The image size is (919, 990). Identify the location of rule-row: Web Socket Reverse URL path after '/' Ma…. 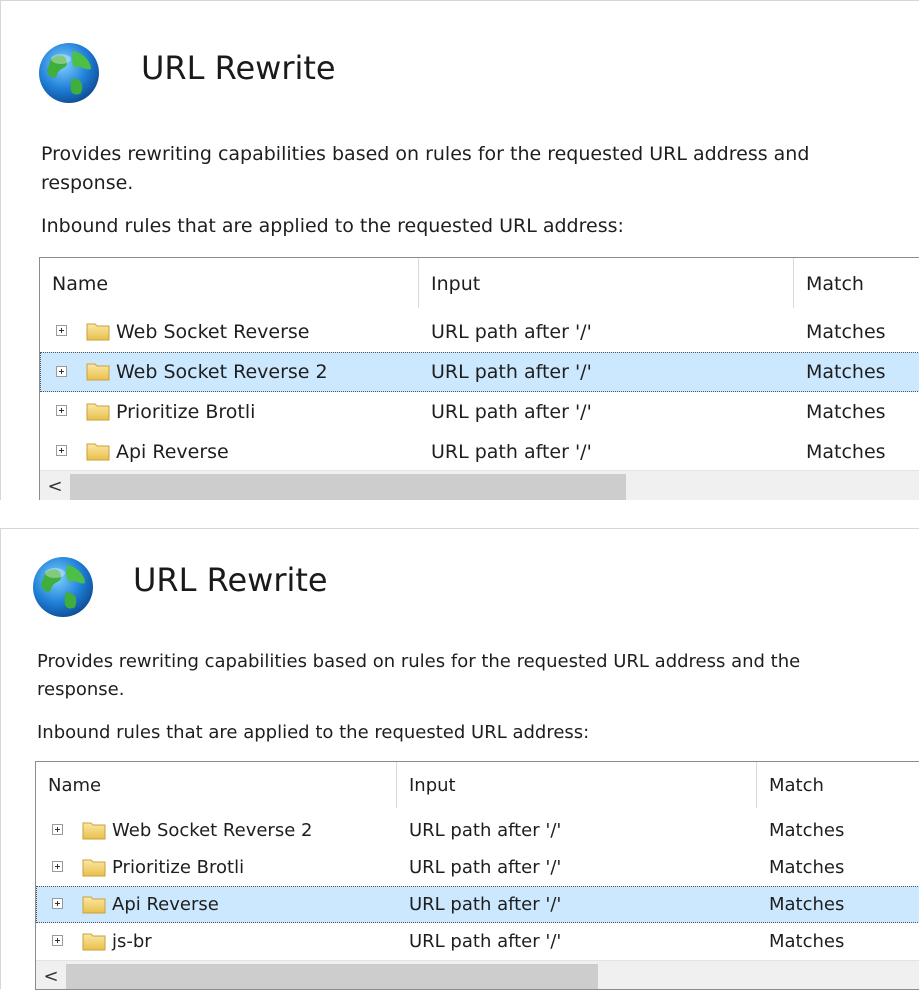
(479, 332).